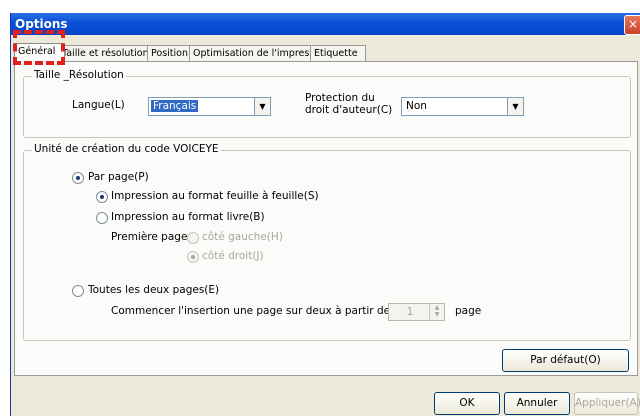 The height and width of the screenshot is (416, 640). I want to click on cote-gauche-label: côté gauche(H), so click(242, 237).